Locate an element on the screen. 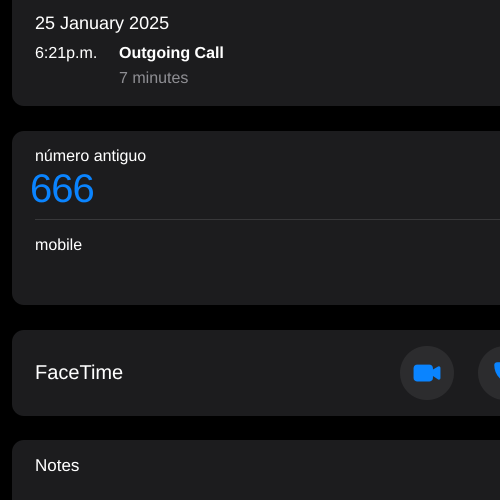 The image size is (500, 500). phone-number: 666 is located at coordinates (62, 189).